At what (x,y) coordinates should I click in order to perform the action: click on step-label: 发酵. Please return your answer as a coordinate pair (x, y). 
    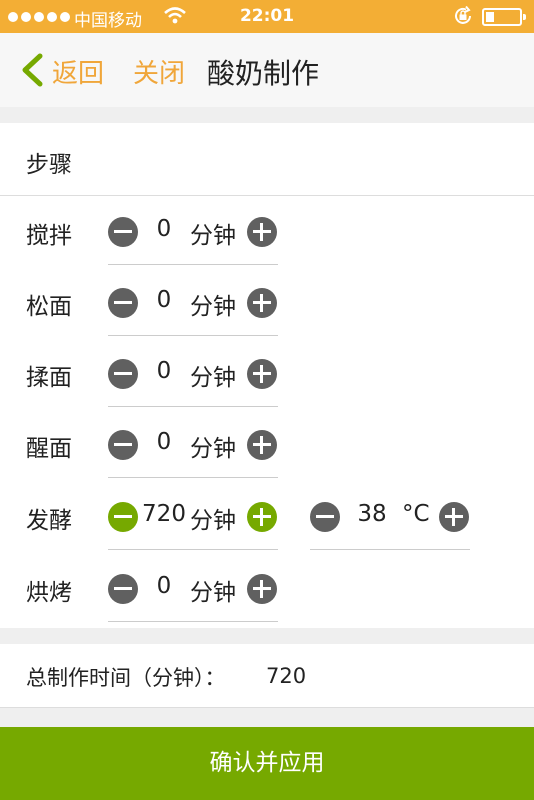
    Looking at the image, I should click on (49, 521).